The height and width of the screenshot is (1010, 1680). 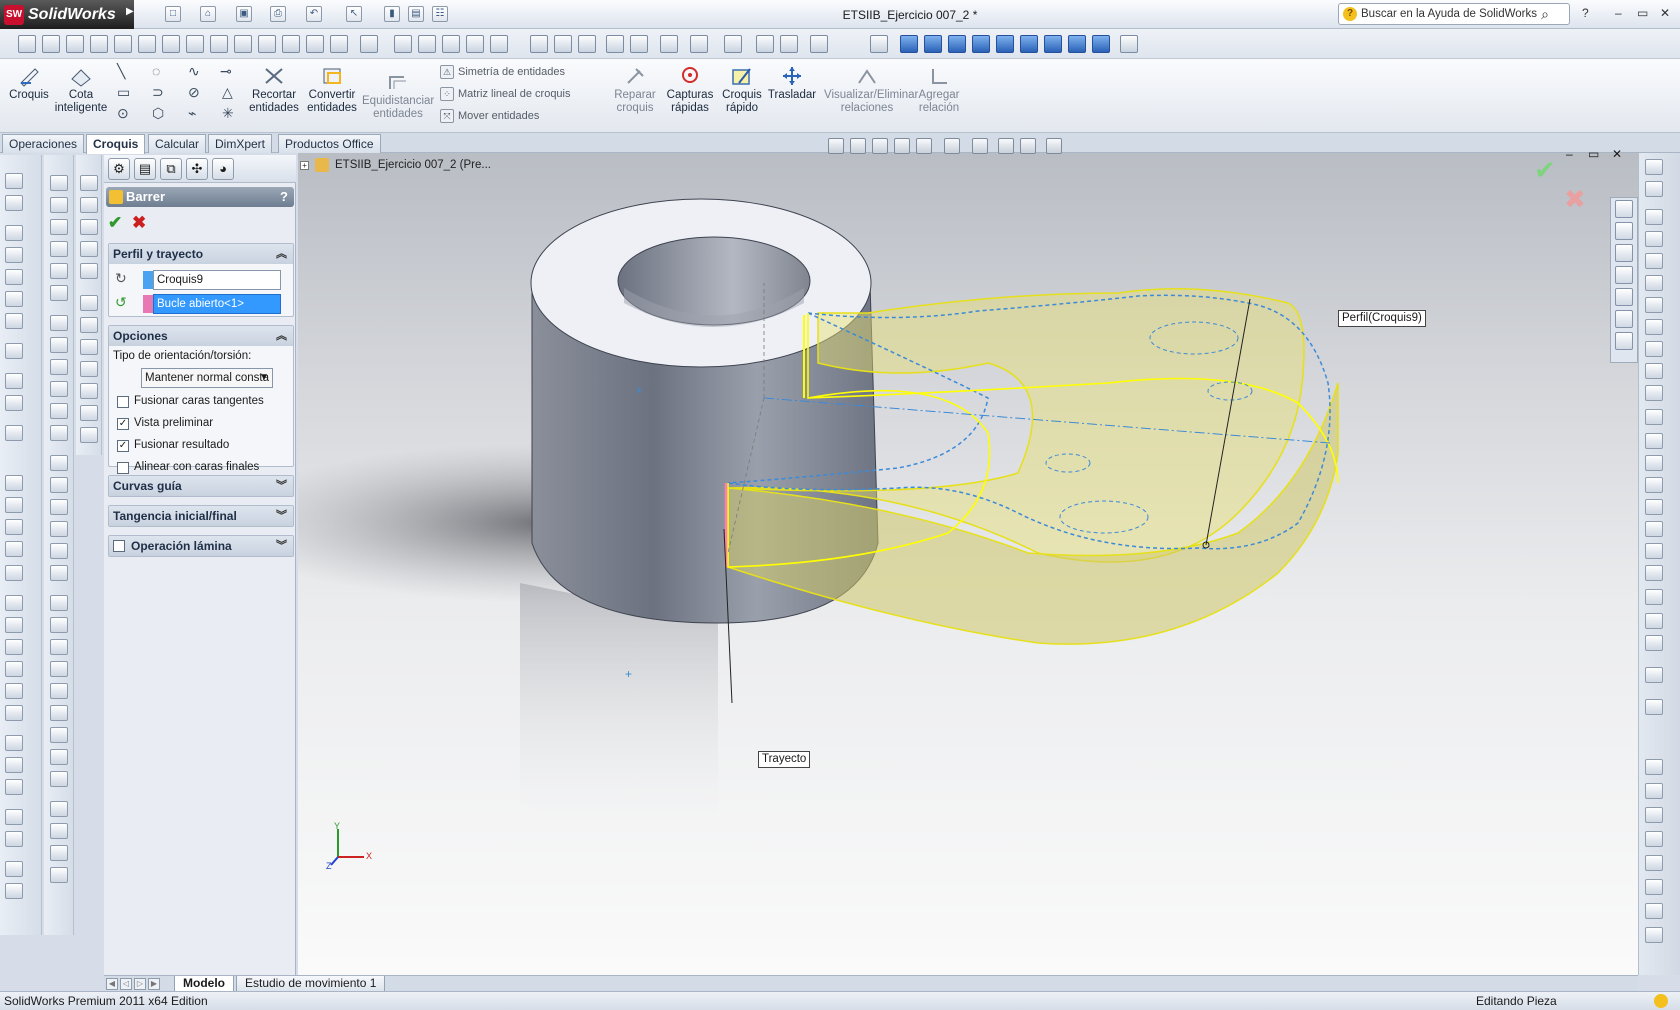 What do you see at coordinates (792, 83) in the screenshot?
I see `move-button: Trasladar` at bounding box center [792, 83].